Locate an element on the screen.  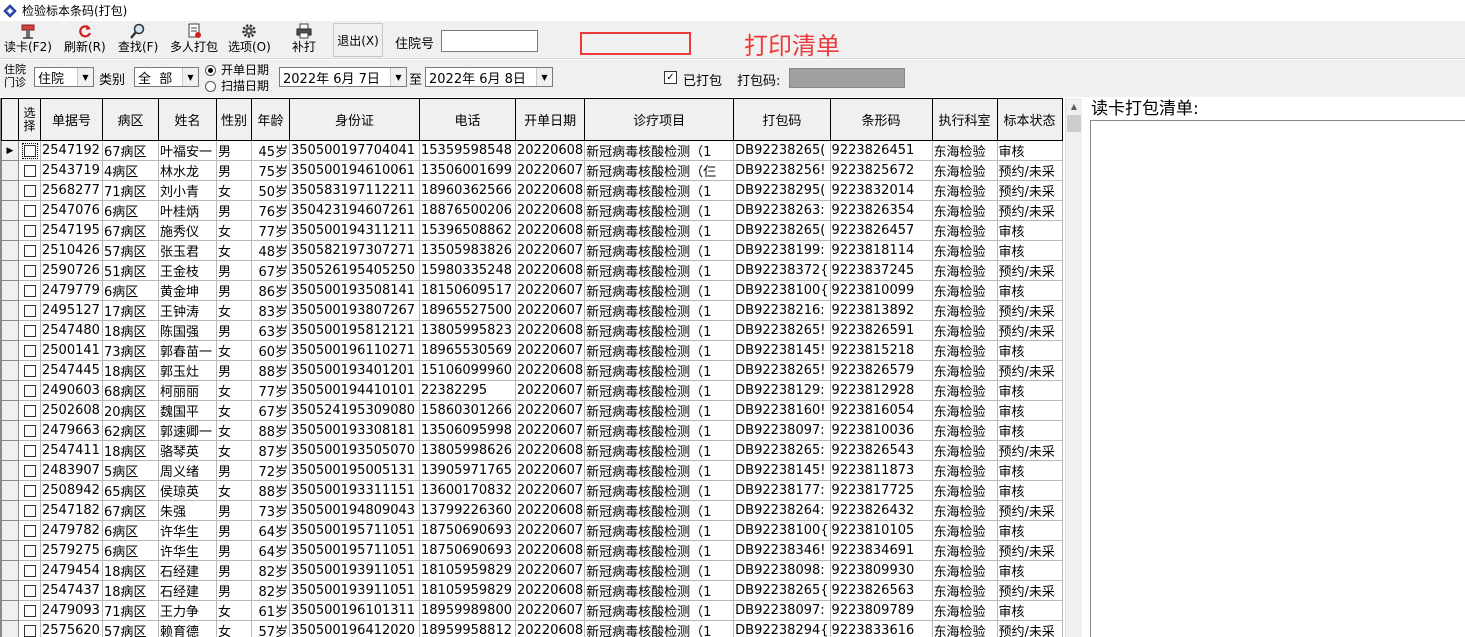
column-header-6: 身份证 is located at coordinates (354, 119).